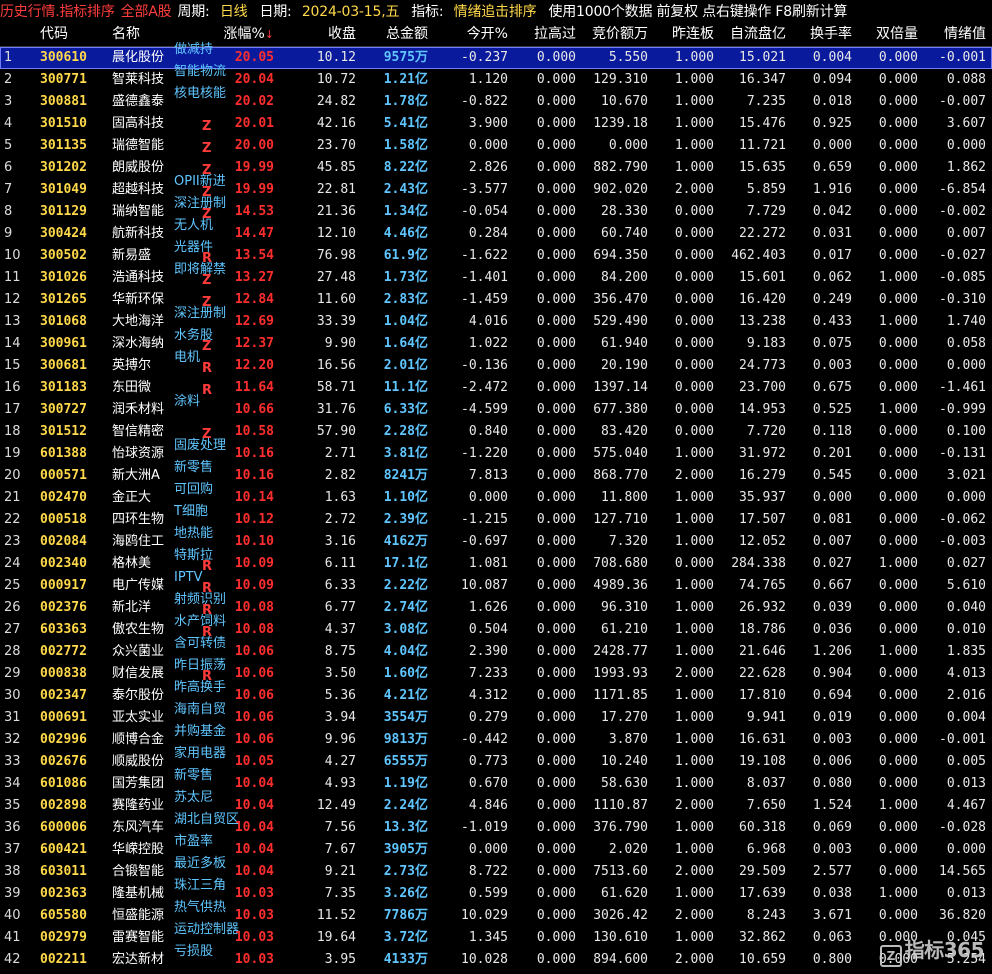  Describe the element at coordinates (932, 950) in the screenshot. I see `watermark: Z 指标365` at that location.